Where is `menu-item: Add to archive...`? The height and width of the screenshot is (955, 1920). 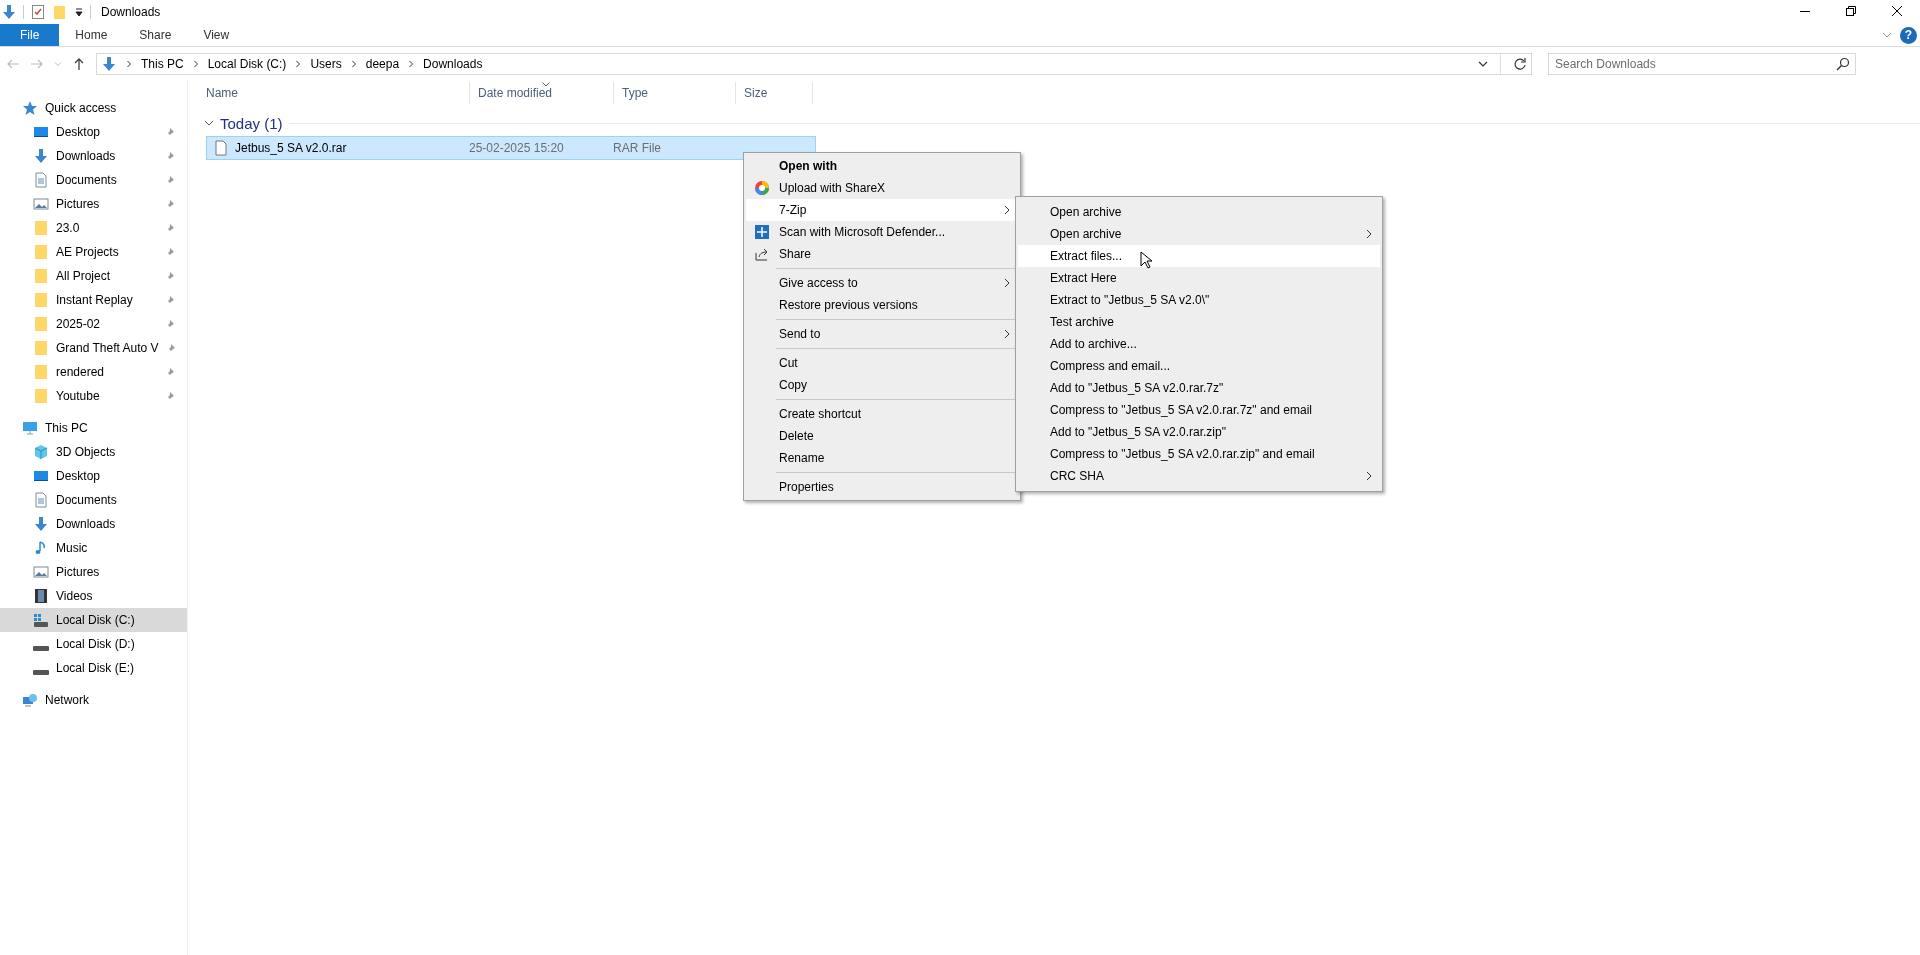
menu-item: Add to archive... is located at coordinates (1199, 344).